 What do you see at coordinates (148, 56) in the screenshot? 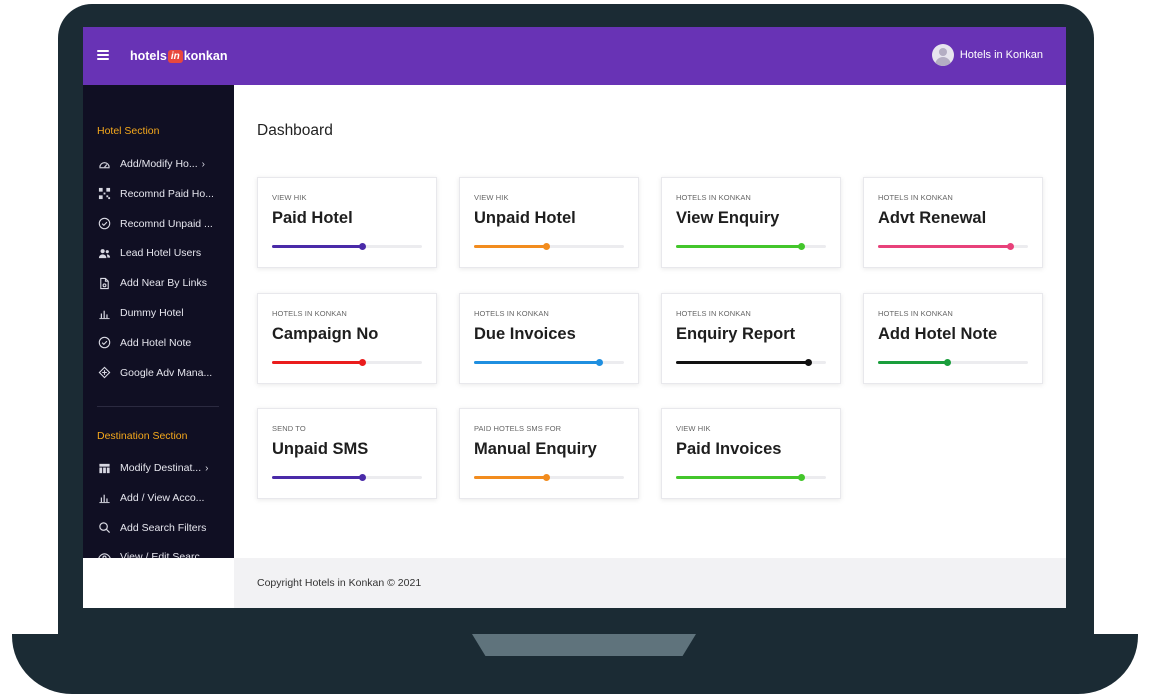
I see `logo-text-left: hotels` at bounding box center [148, 56].